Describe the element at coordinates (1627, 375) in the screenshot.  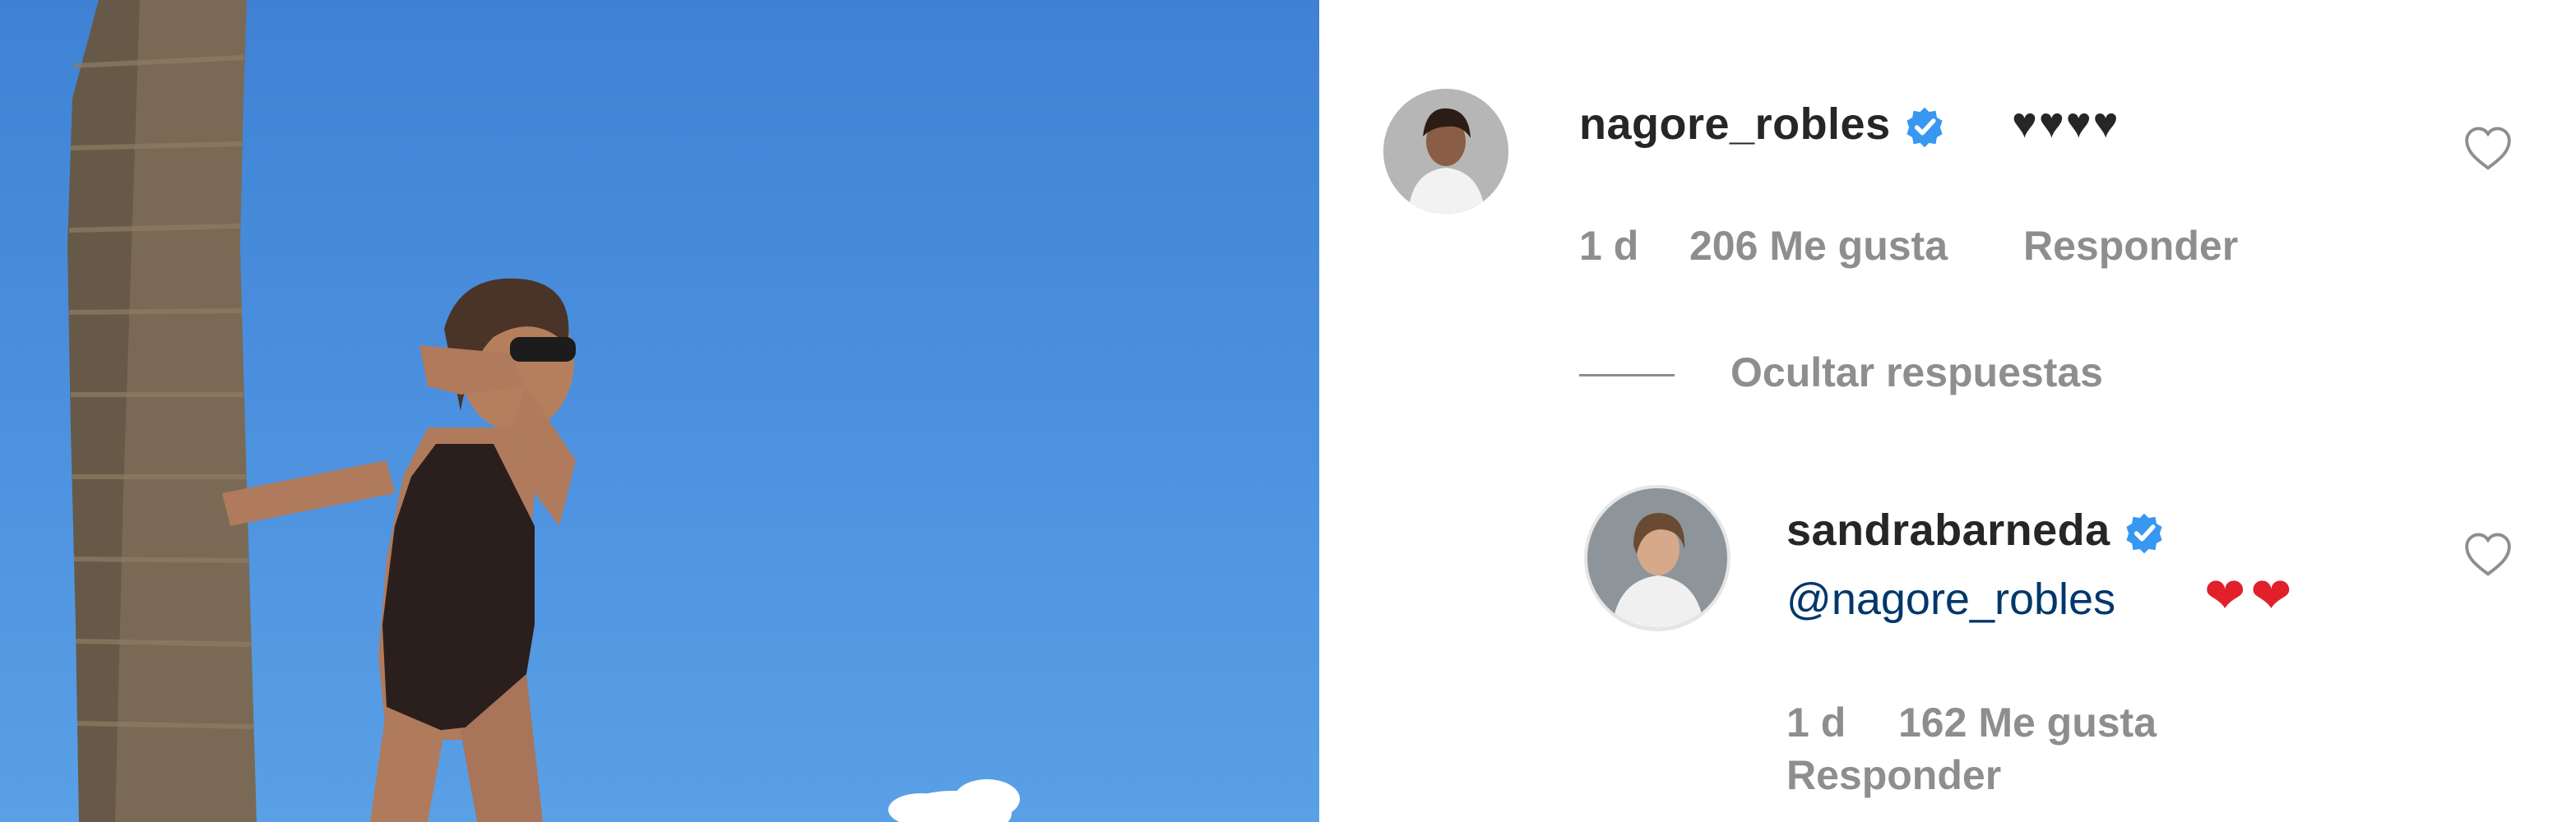
I see `replies-divider` at that location.